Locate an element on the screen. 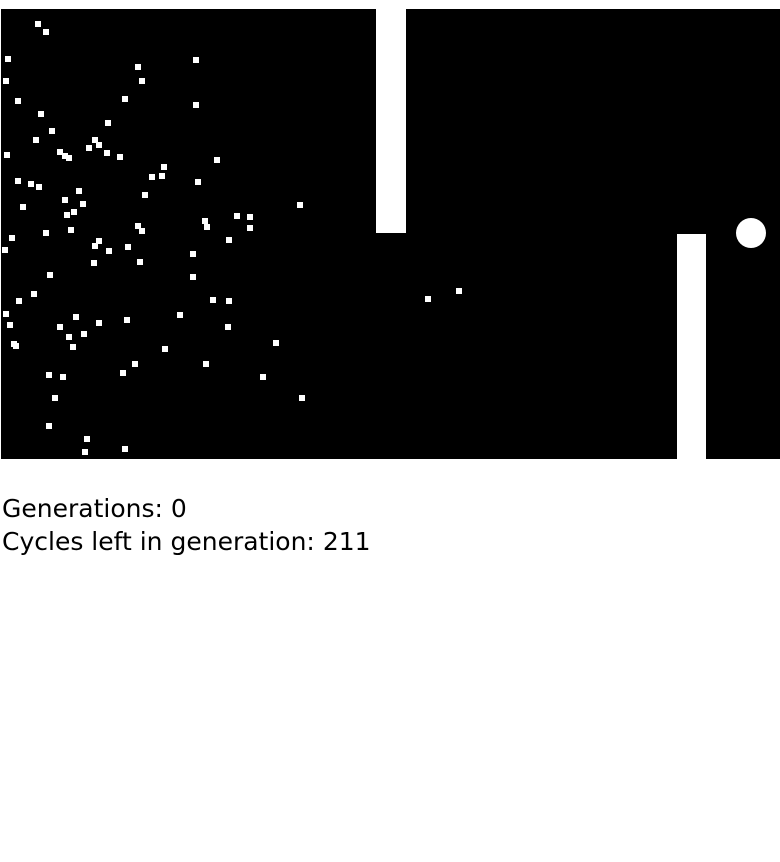 This screenshot has width=780, height=862. goal-circle is located at coordinates (751, 233).